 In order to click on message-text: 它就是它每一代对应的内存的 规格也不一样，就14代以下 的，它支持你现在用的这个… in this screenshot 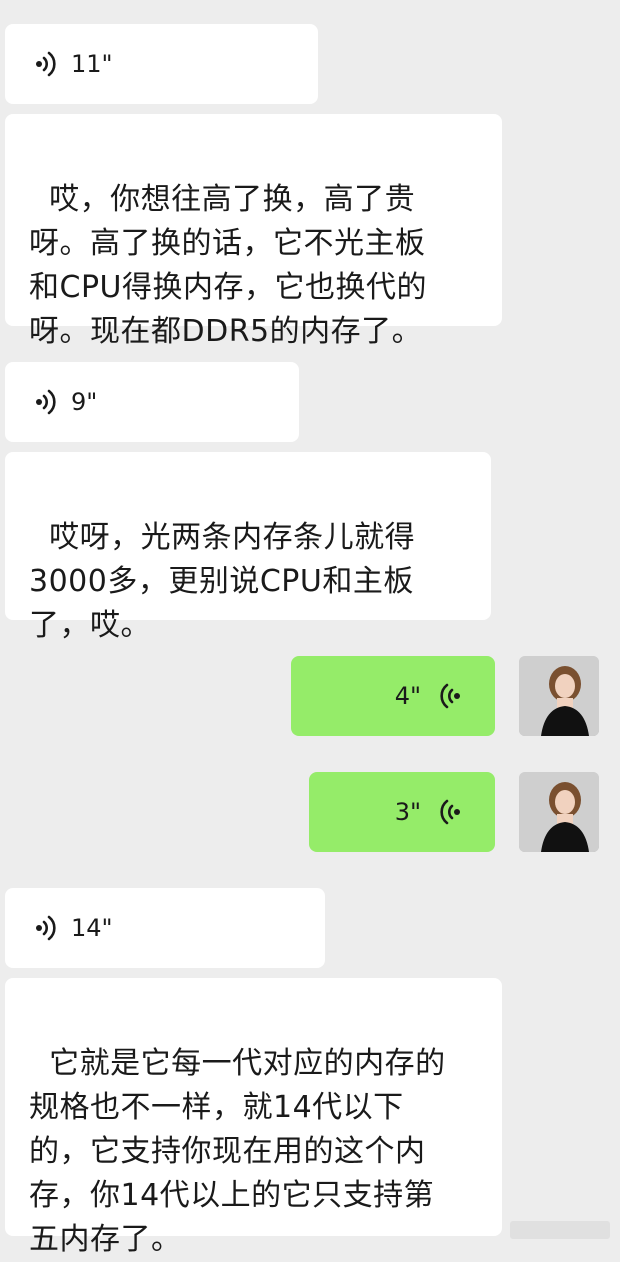, I will do `click(237, 1151)`.